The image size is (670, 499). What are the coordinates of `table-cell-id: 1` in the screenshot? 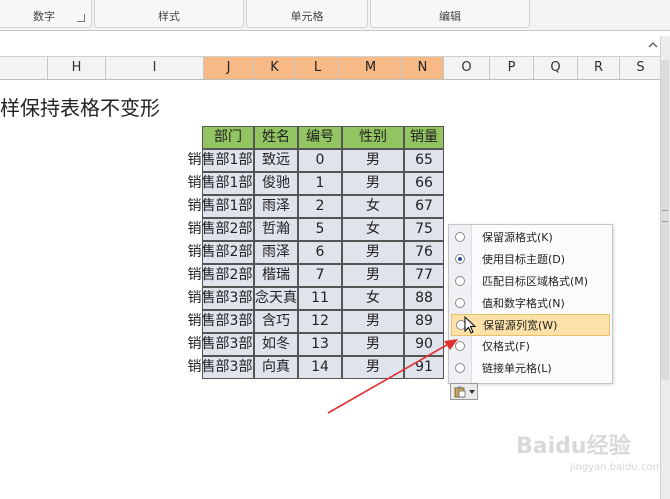 It's located at (320, 183).